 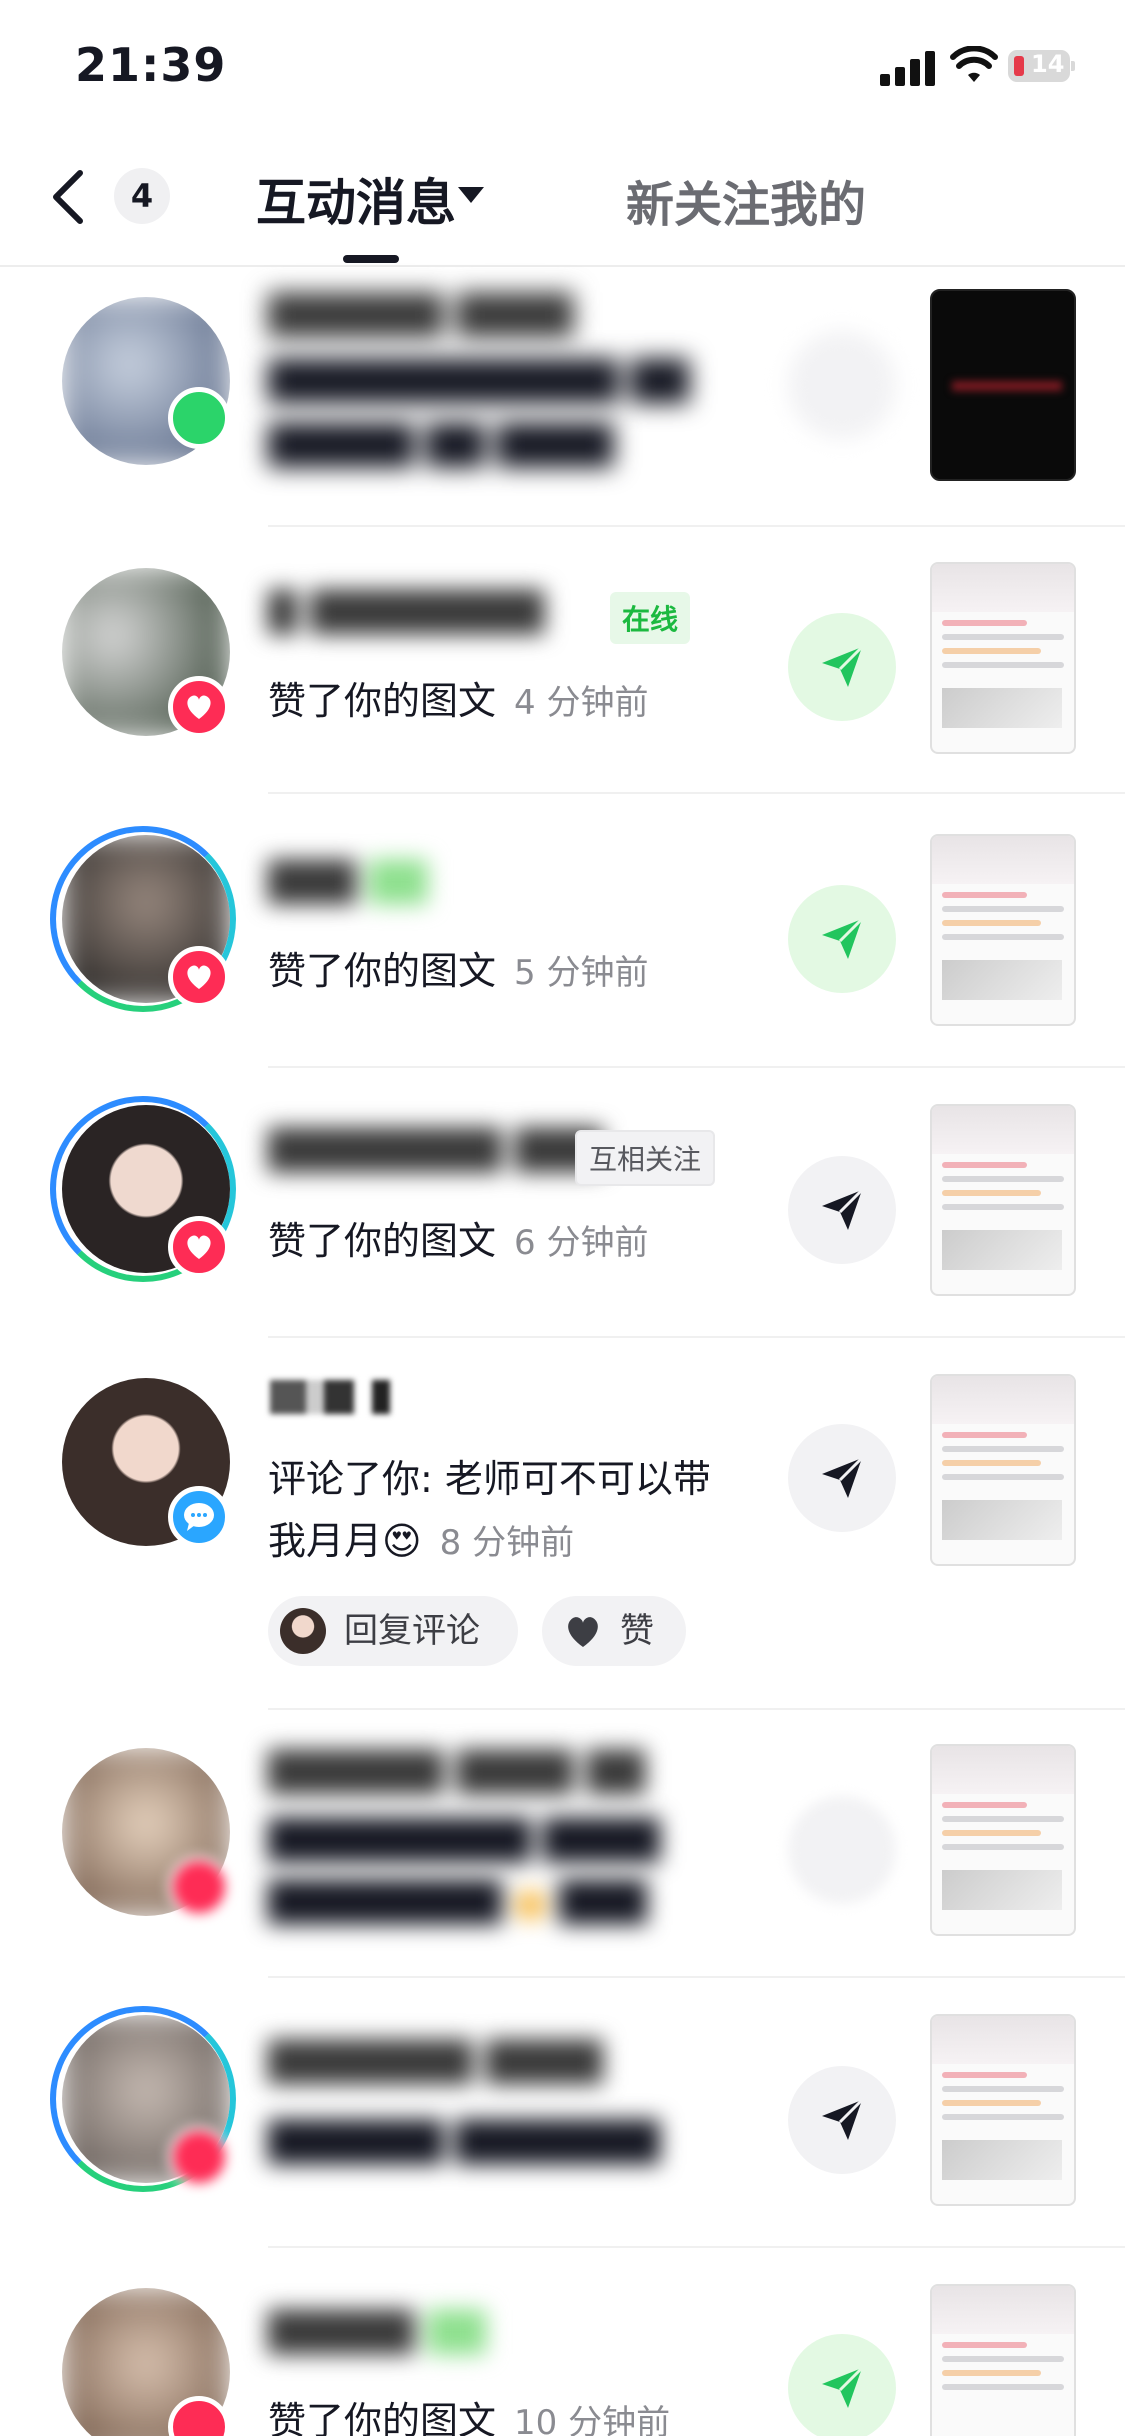 I want to click on user-name-blurred: ████████ ███, so click(x=435, y=1150).